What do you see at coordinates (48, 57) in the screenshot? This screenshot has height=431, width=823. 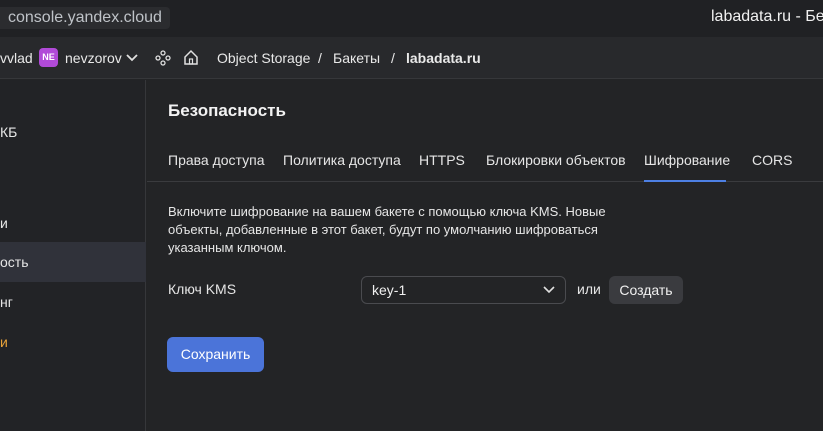 I see `org-avatar: NE` at bounding box center [48, 57].